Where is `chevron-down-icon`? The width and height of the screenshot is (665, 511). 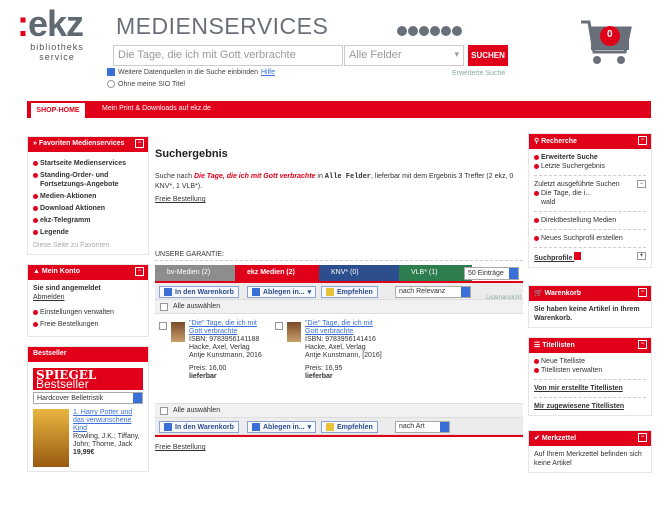
chevron-down-icon is located at coordinates (137, 398).